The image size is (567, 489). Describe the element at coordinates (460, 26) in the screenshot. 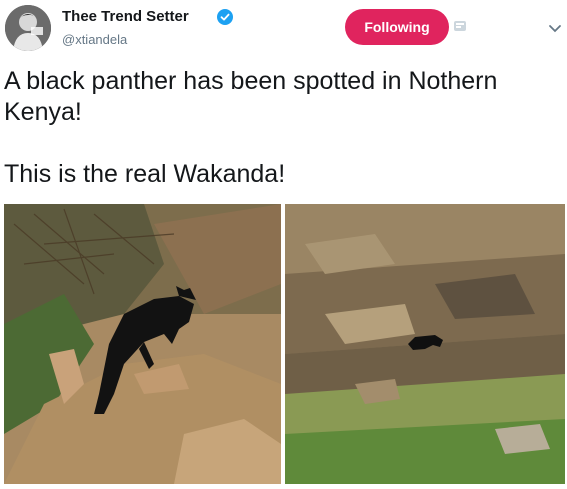

I see `notification-bell-icon` at that location.